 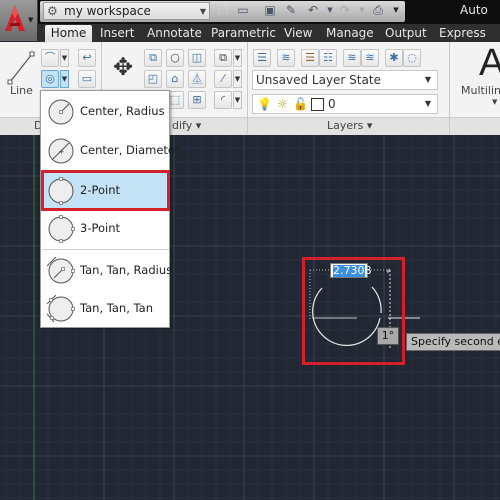 I want to click on circle-center-radius-icon, so click(x=61, y=112).